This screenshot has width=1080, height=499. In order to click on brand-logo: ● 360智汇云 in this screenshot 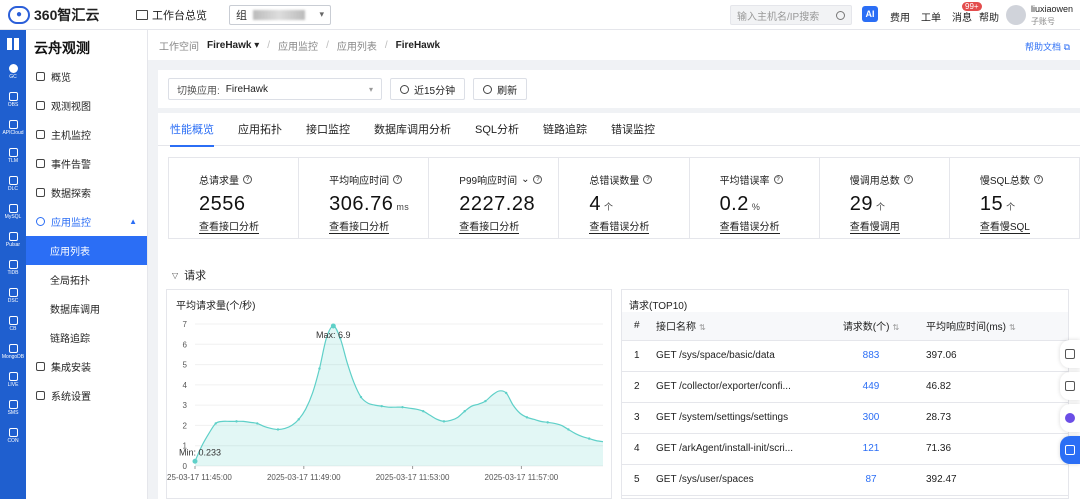, I will do `click(65, 15)`.